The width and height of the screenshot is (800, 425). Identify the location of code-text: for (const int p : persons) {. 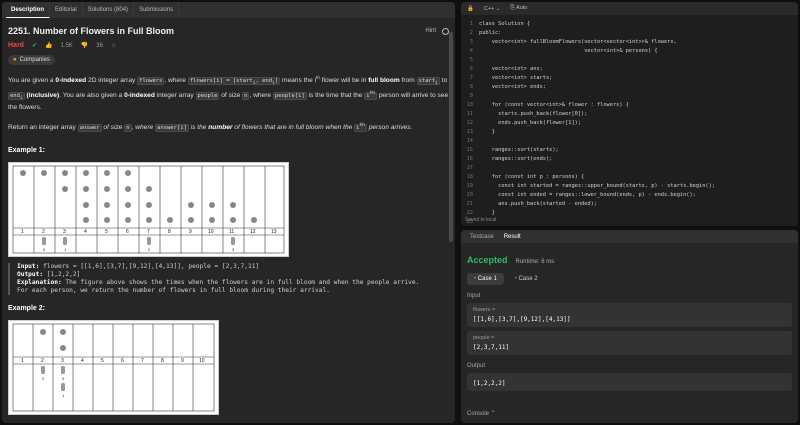
(532, 177).